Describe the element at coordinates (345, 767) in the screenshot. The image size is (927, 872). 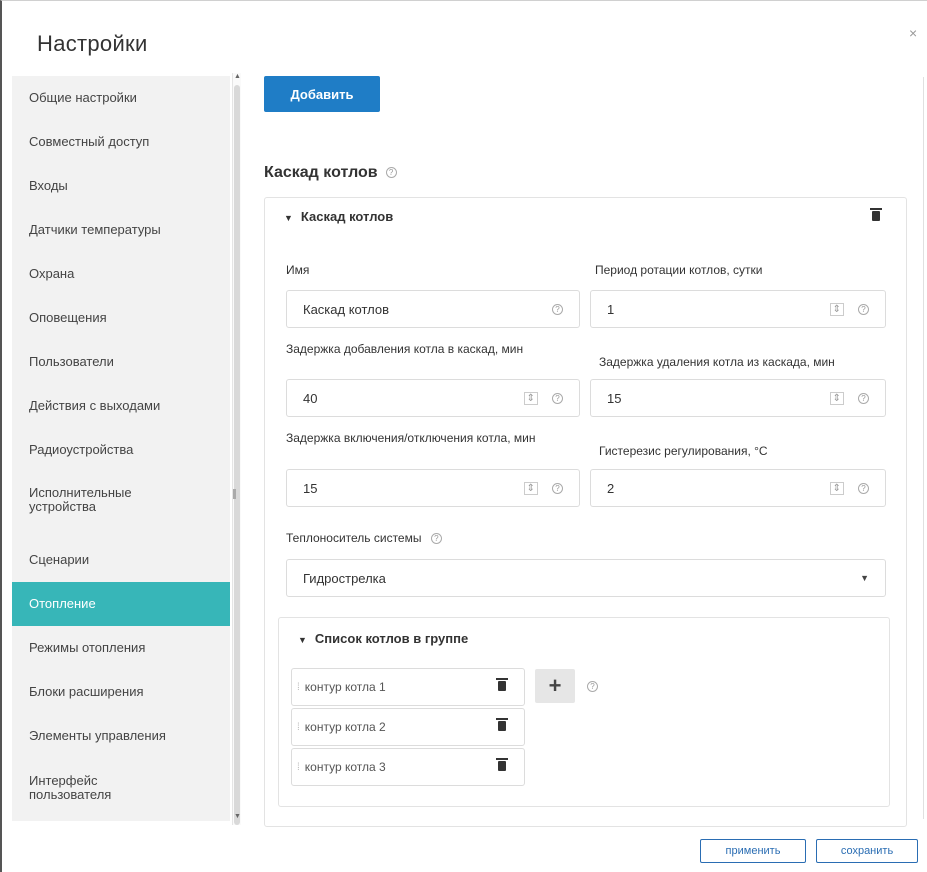
I see `boiler-name: контур котла 3` at that location.